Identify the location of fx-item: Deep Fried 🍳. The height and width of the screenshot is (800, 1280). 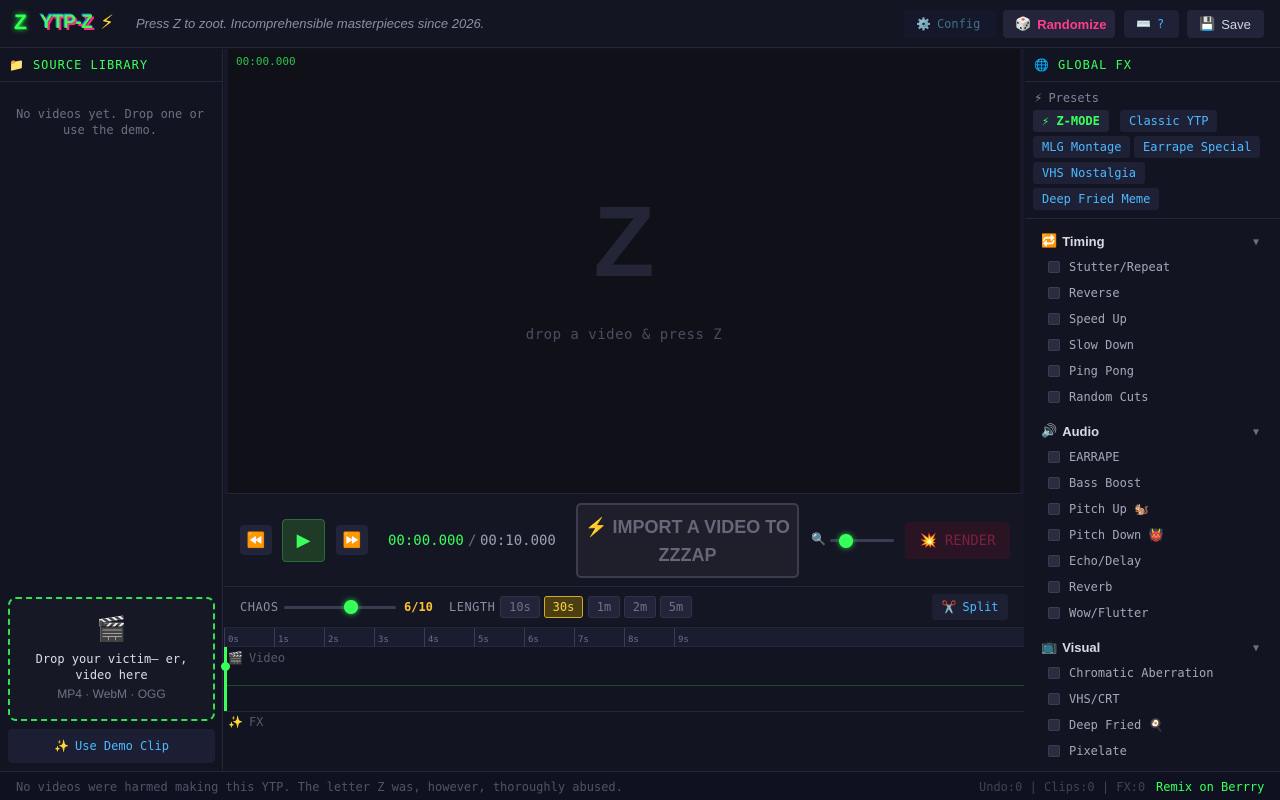
(1105, 725).